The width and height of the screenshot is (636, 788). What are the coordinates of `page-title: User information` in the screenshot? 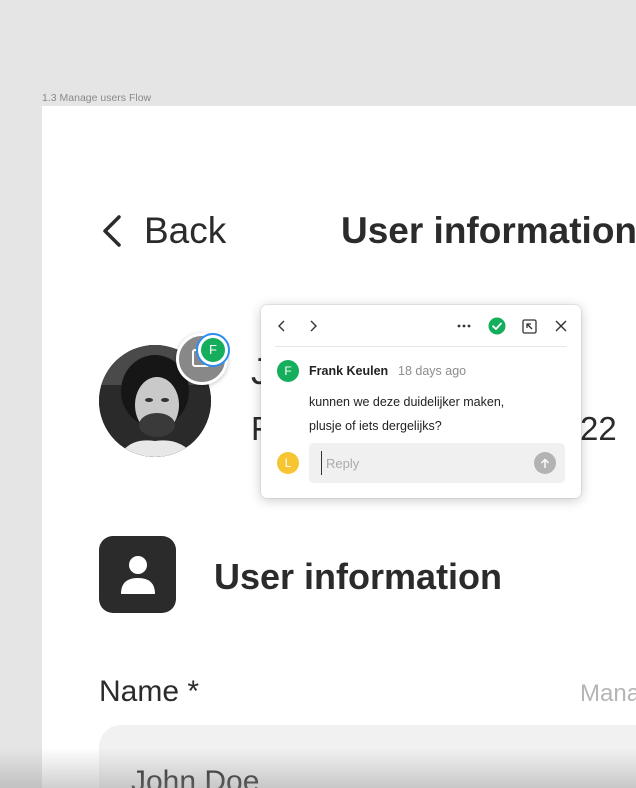 It's located at (488, 230).